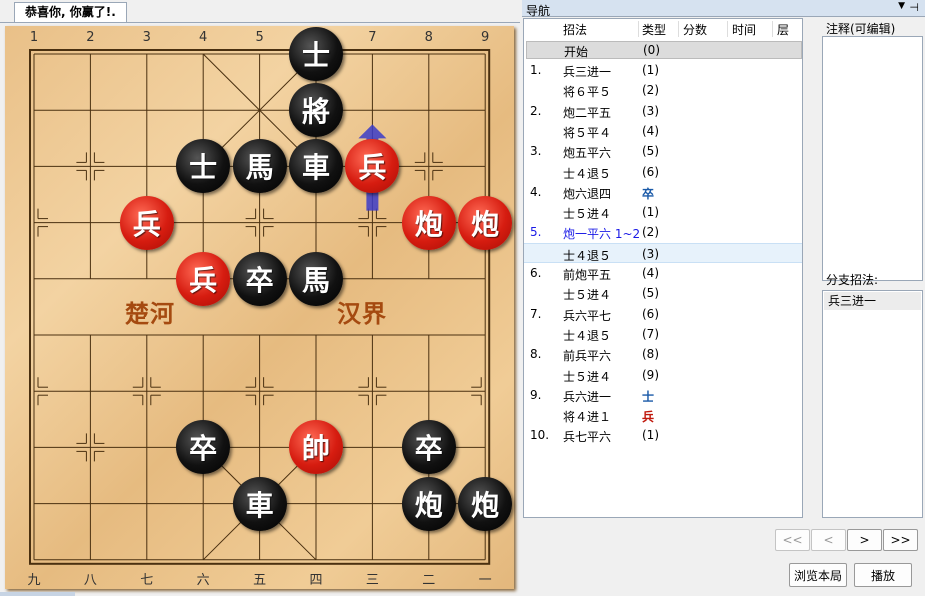 The image size is (925, 596). Describe the element at coordinates (872, 158) in the screenshot. I see `notes-textarea` at that location.